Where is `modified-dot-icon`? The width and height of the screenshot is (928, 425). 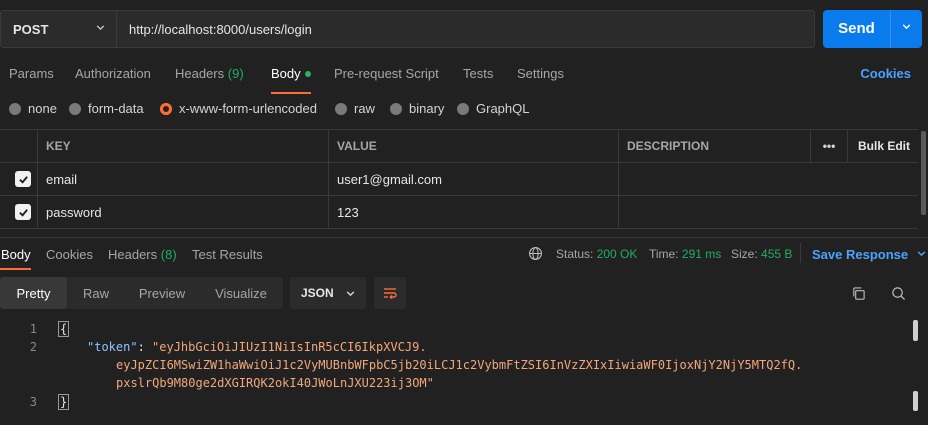 modified-dot-icon is located at coordinates (307, 73).